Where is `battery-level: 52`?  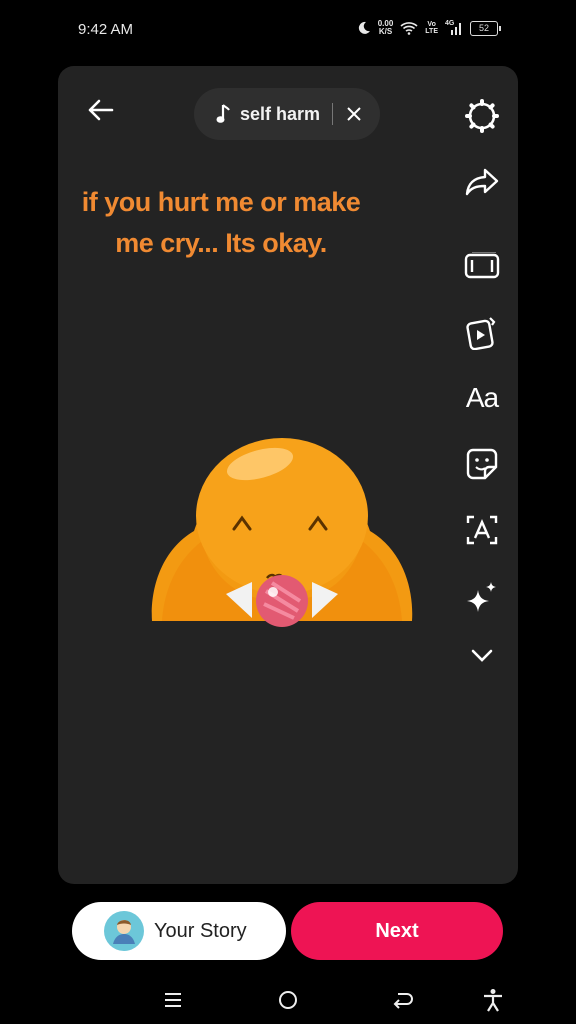 battery-level: 52 is located at coordinates (483, 27).